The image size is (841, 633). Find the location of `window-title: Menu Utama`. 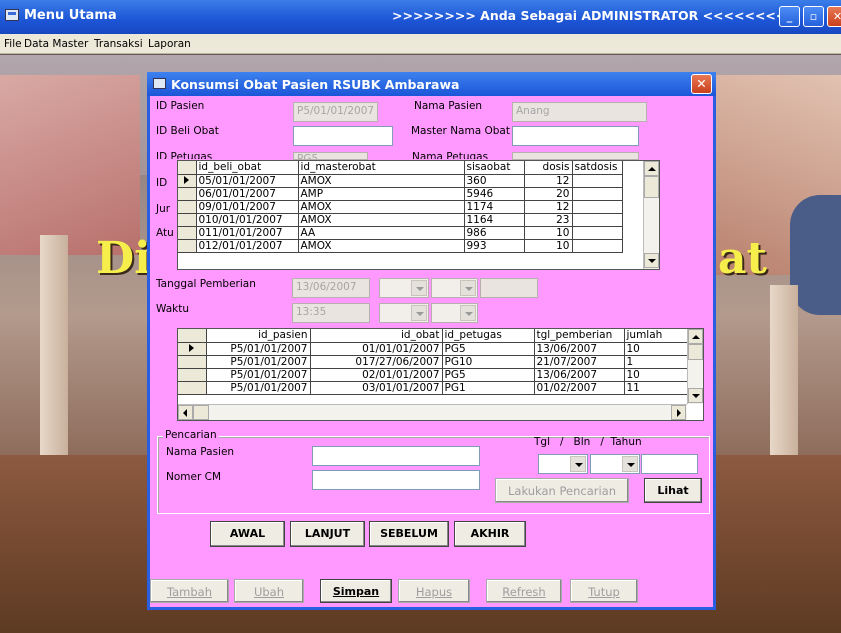

window-title: Menu Utama is located at coordinates (70, 15).